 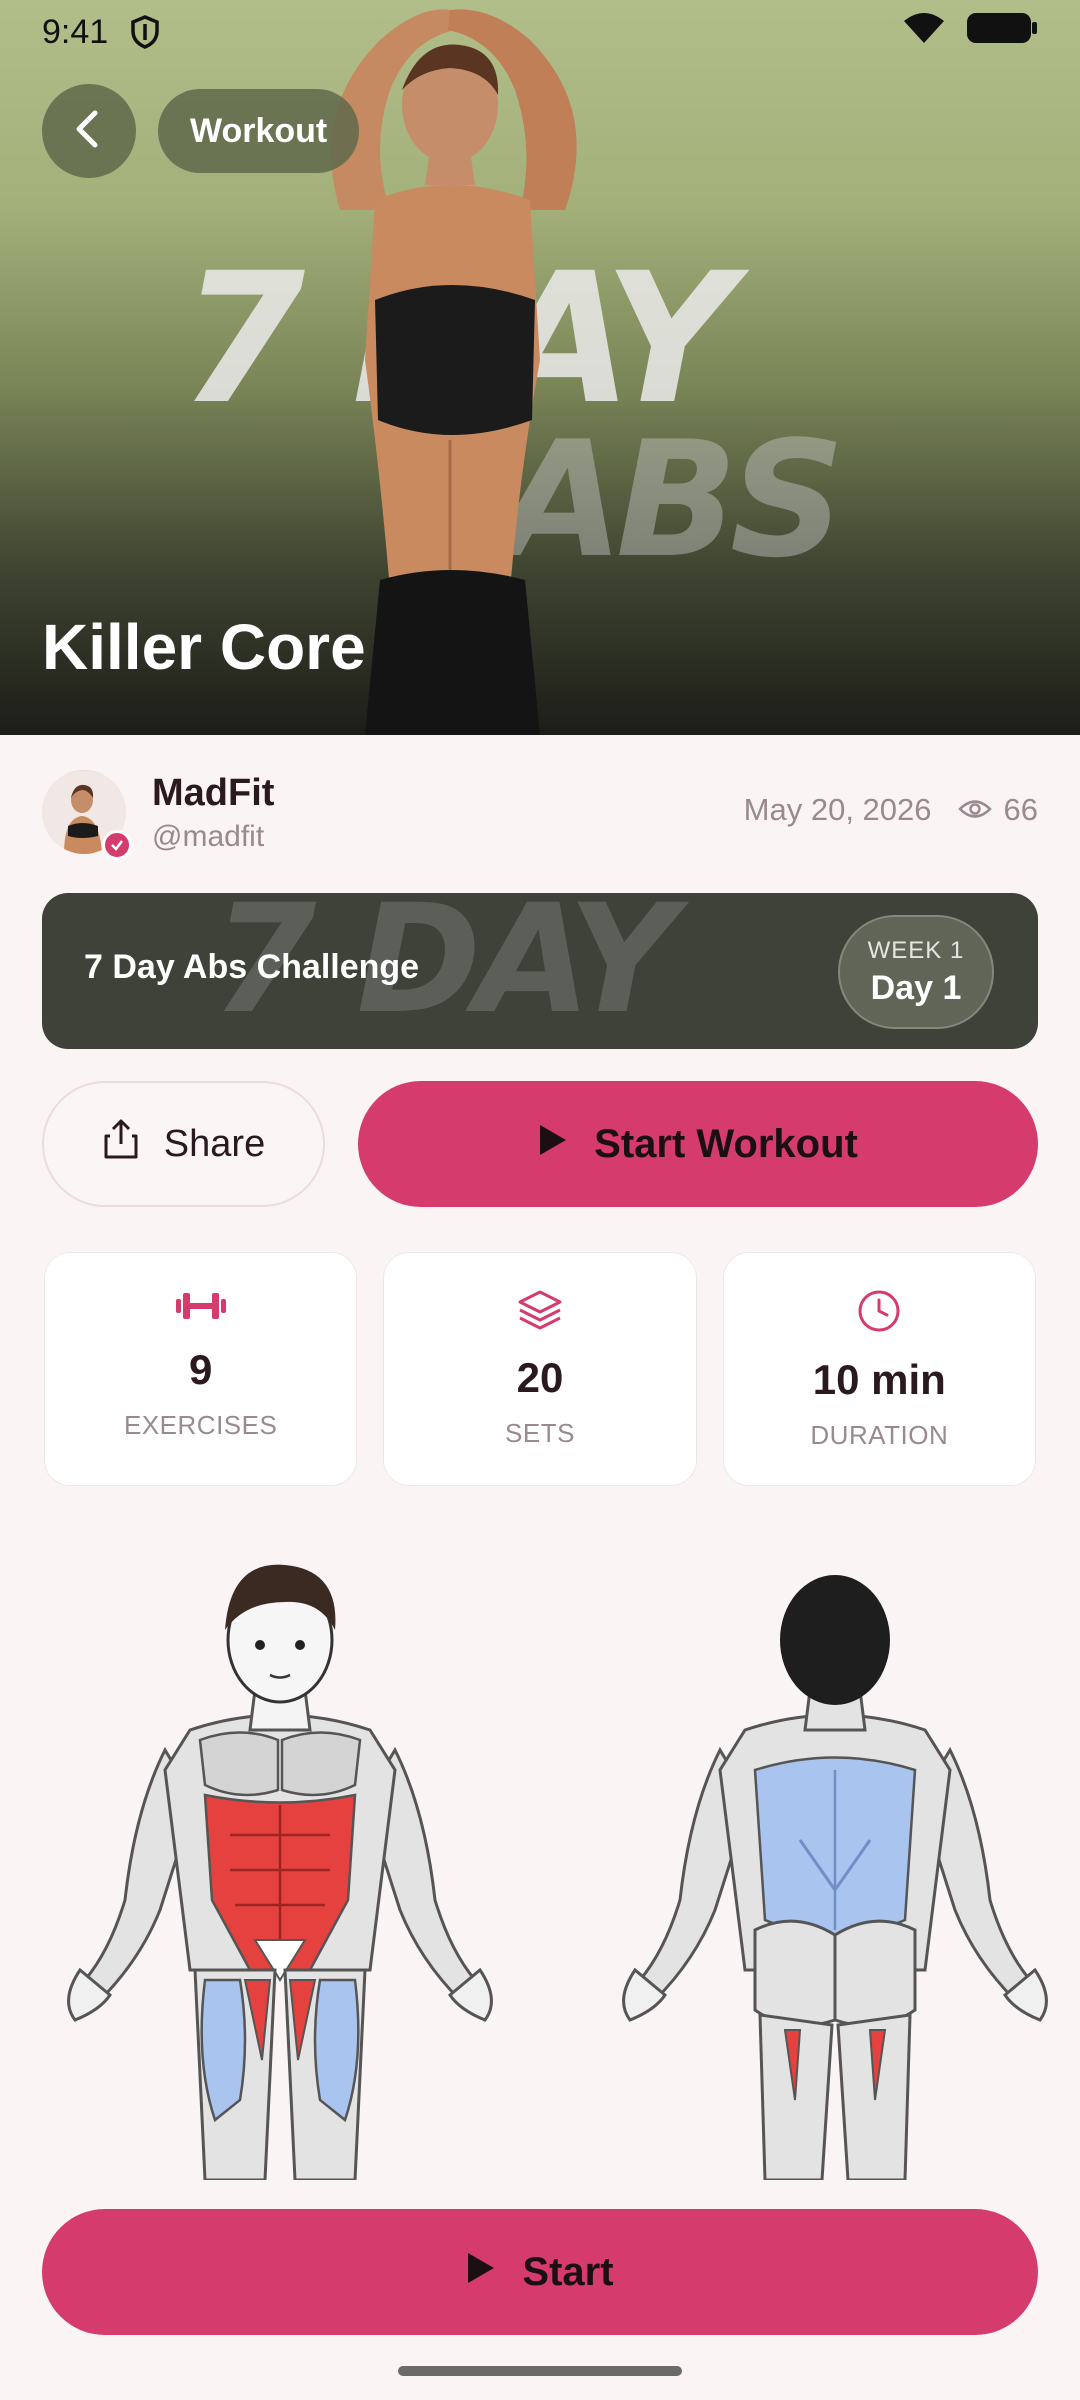 I want to click on shield-icon, so click(x=145, y=32).